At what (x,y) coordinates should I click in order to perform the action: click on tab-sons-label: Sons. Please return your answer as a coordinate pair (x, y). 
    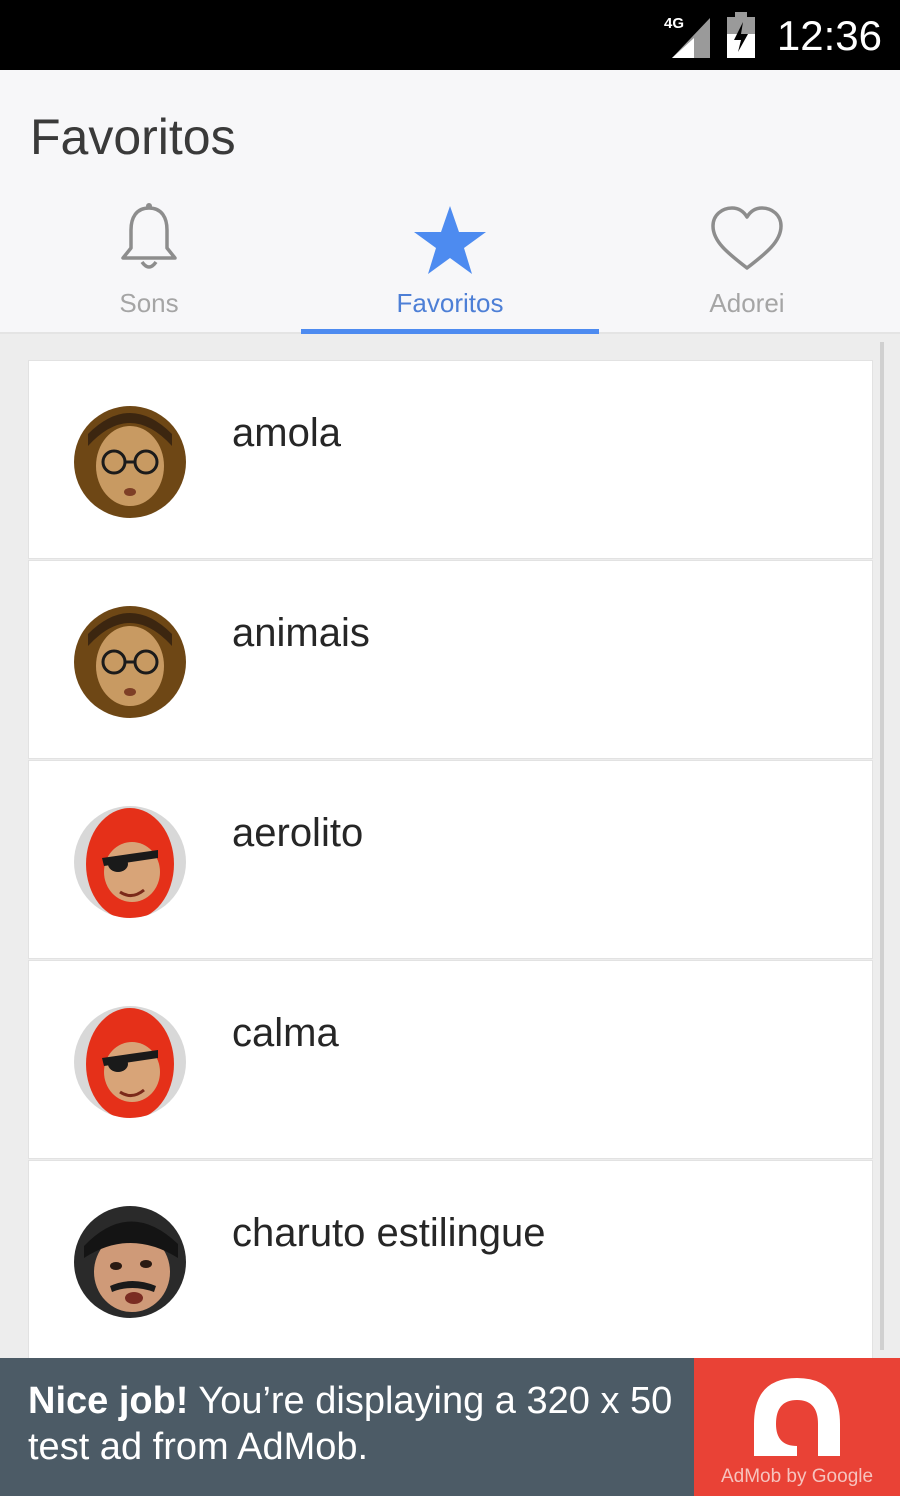
    Looking at the image, I should click on (149, 303).